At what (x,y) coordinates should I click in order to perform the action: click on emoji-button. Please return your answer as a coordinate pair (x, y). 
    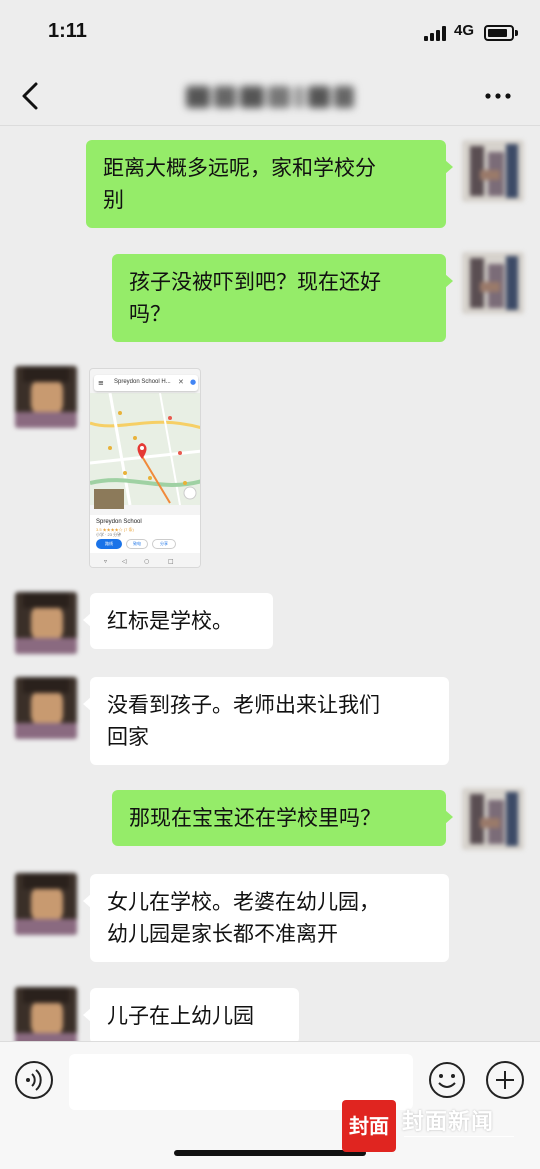
    Looking at the image, I should click on (447, 1080).